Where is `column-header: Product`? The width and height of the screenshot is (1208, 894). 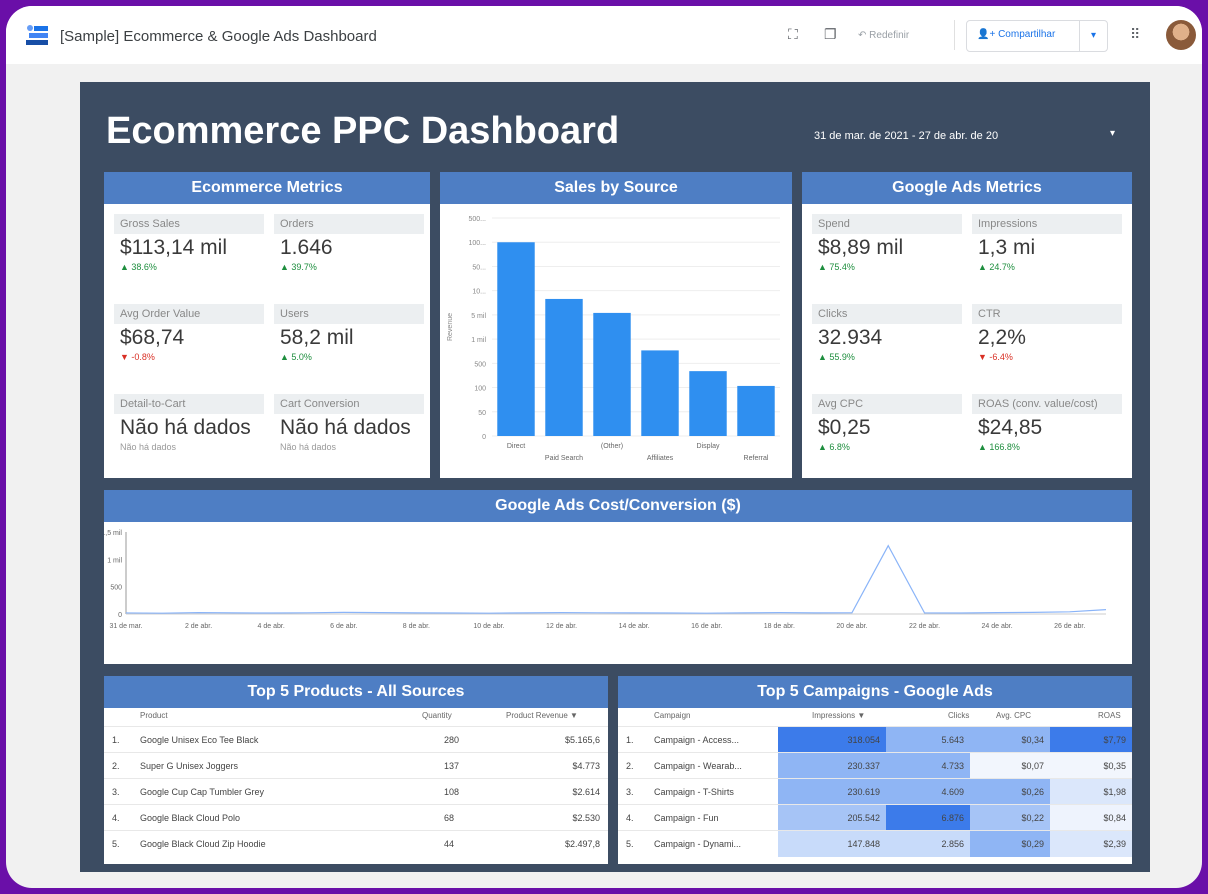 column-header: Product is located at coordinates (154, 715).